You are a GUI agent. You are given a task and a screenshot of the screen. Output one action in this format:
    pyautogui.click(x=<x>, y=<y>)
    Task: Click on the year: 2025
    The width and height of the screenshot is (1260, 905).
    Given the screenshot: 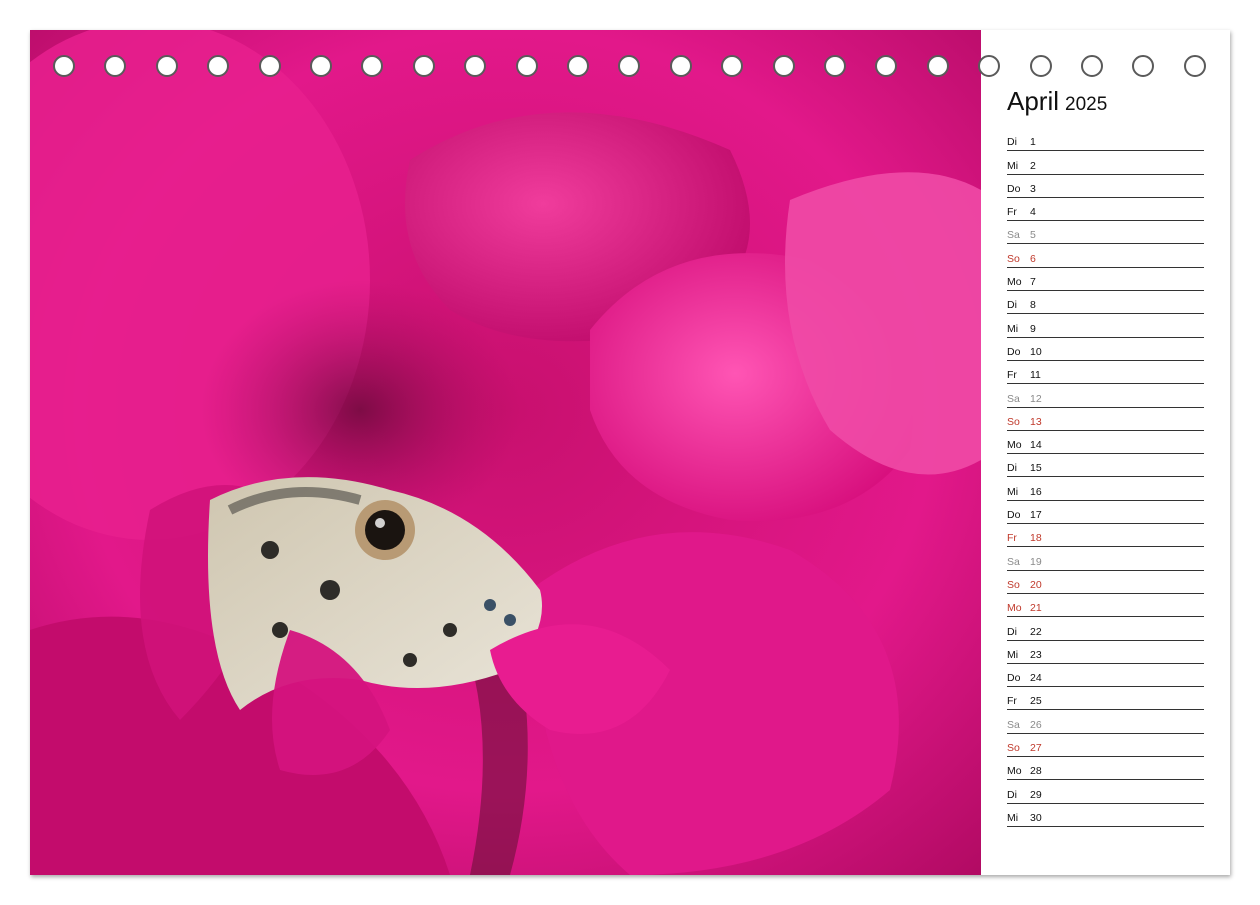 What is the action you would take?
    pyautogui.click(x=1086, y=104)
    